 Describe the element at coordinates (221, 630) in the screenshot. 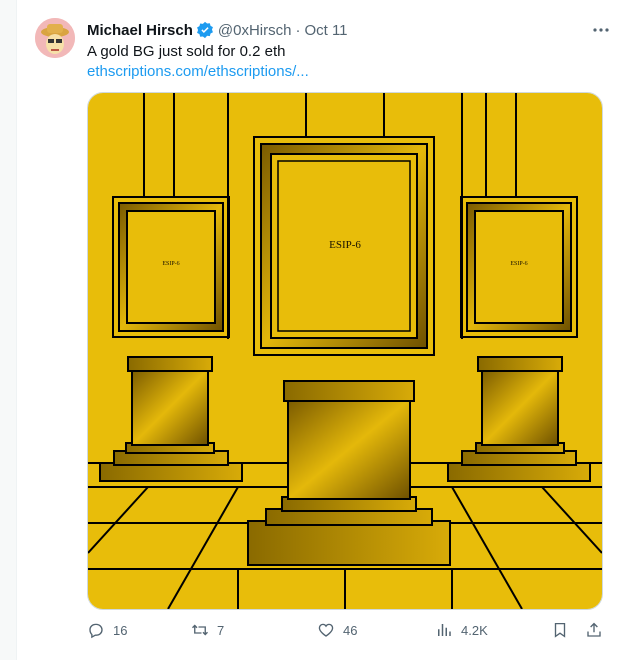

I see `repost-count: 7` at that location.